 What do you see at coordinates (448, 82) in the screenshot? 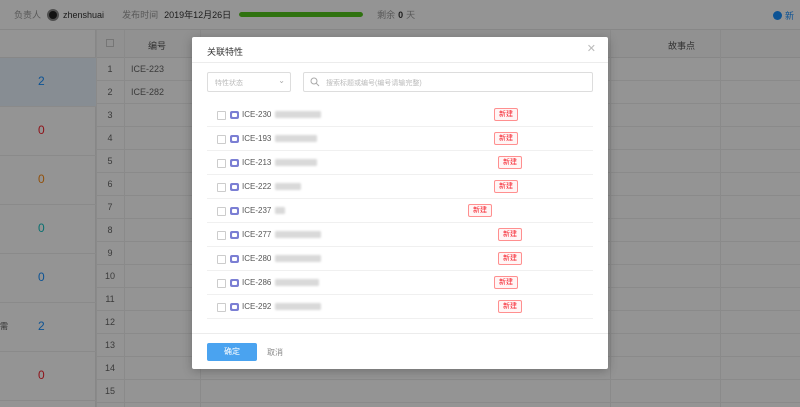
I see `search-input: 搜索标题或编号(编号请输完整)` at bounding box center [448, 82].